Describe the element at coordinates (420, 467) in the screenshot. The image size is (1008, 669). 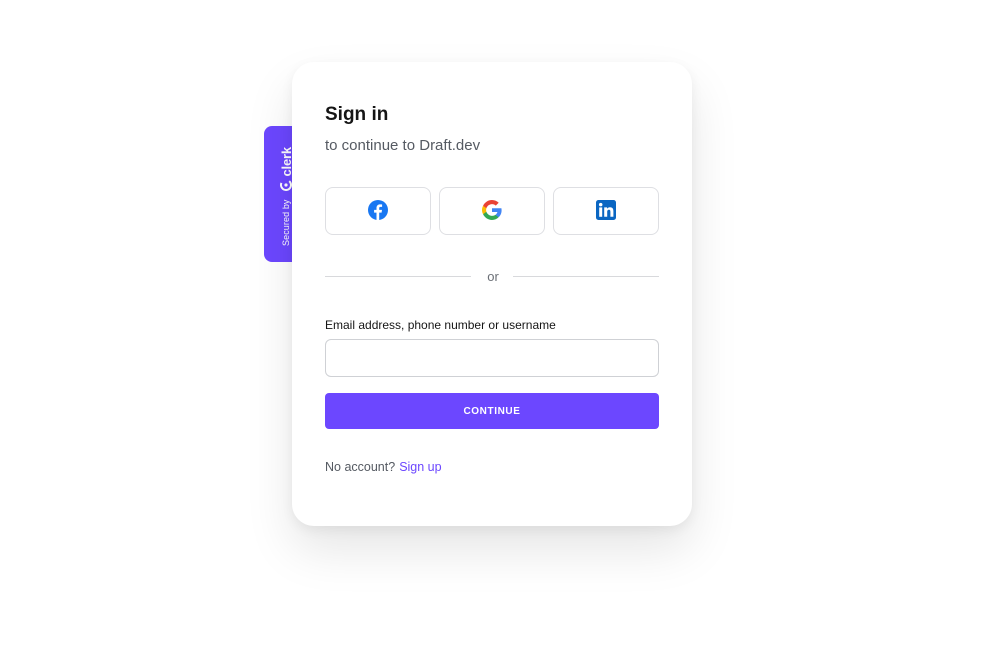
I see `sign-up-link: Sign up` at that location.